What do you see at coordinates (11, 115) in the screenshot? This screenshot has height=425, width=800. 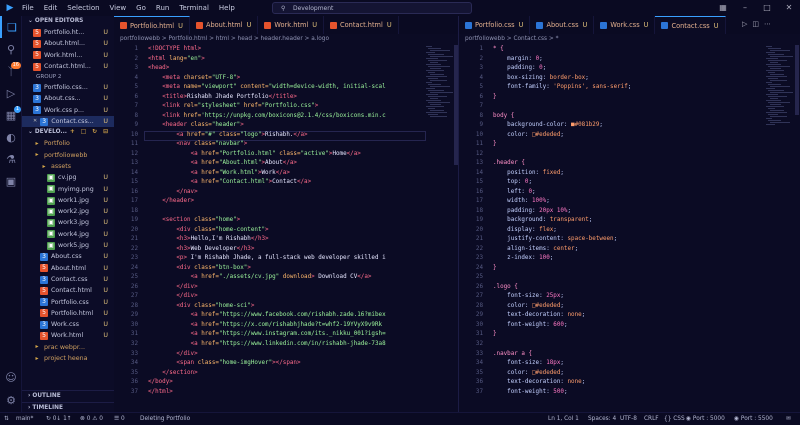 I see `extensions-icon: ▦ 1` at bounding box center [11, 115].